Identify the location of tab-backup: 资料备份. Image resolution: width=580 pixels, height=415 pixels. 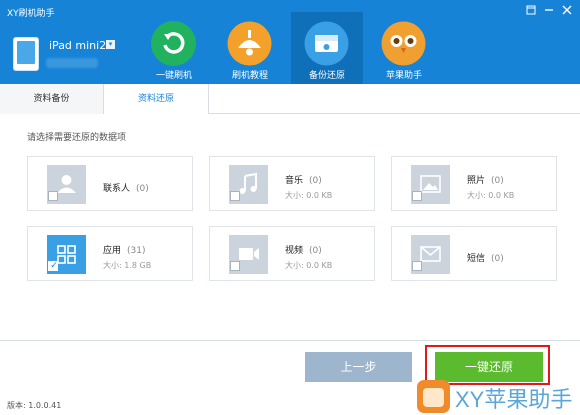
(52, 99).